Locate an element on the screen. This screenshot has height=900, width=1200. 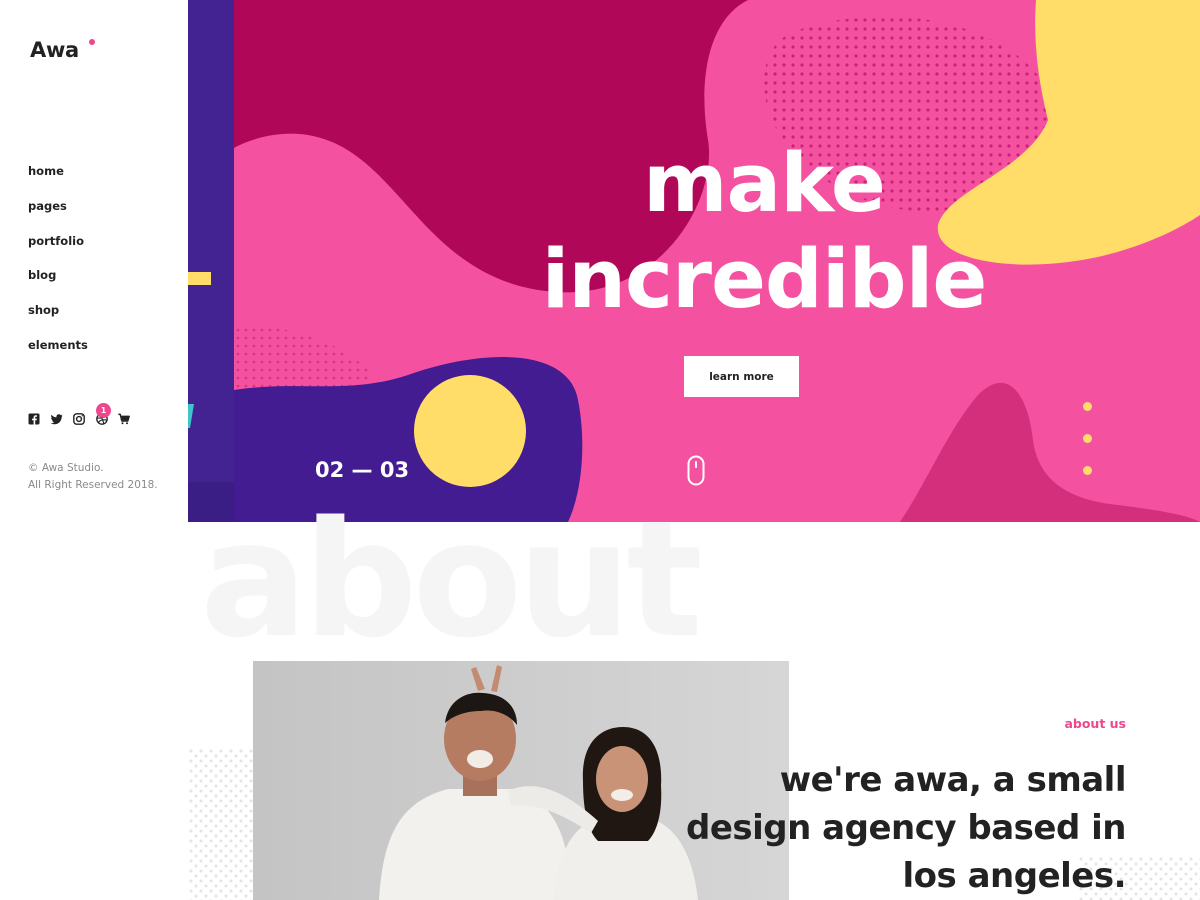
nav-item-shop: shop is located at coordinates (58, 320).